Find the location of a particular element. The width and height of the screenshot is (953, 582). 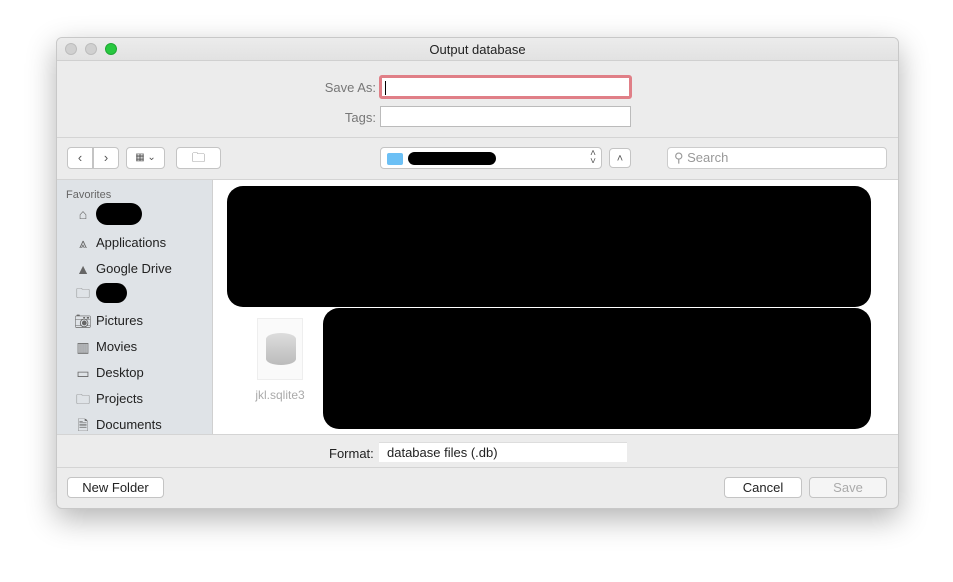

sidebar-item-google-drive: ▲ Google Drive is located at coordinates (123, 269).